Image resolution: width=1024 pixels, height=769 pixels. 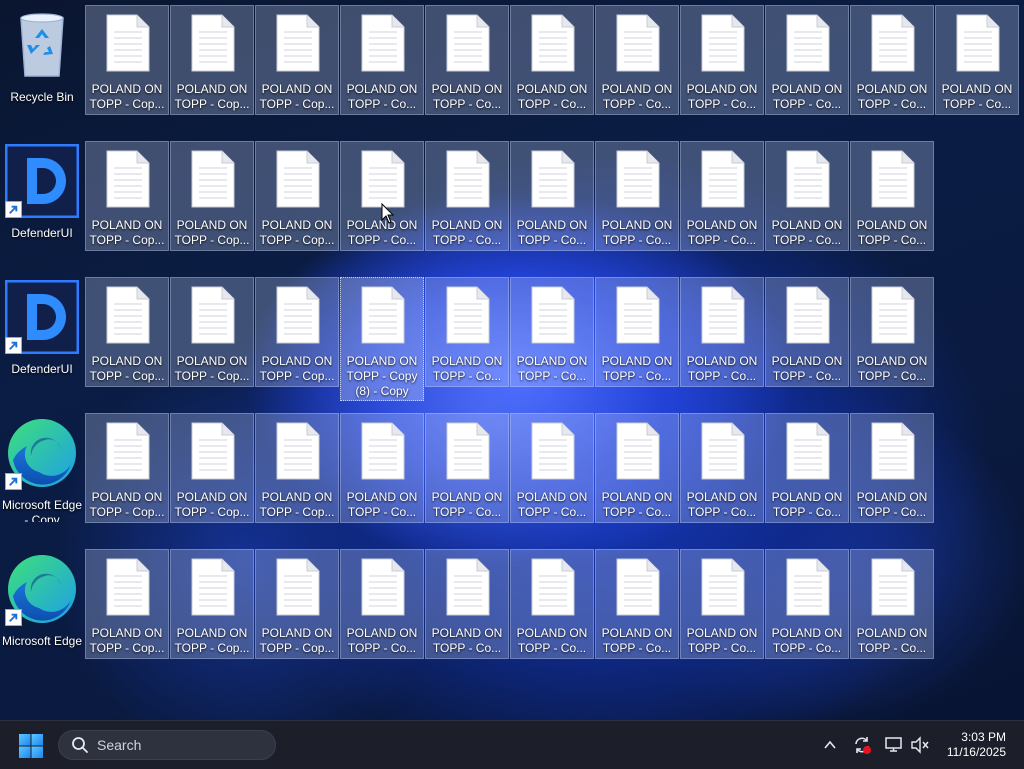 I want to click on display-icon, so click(x=893, y=744).